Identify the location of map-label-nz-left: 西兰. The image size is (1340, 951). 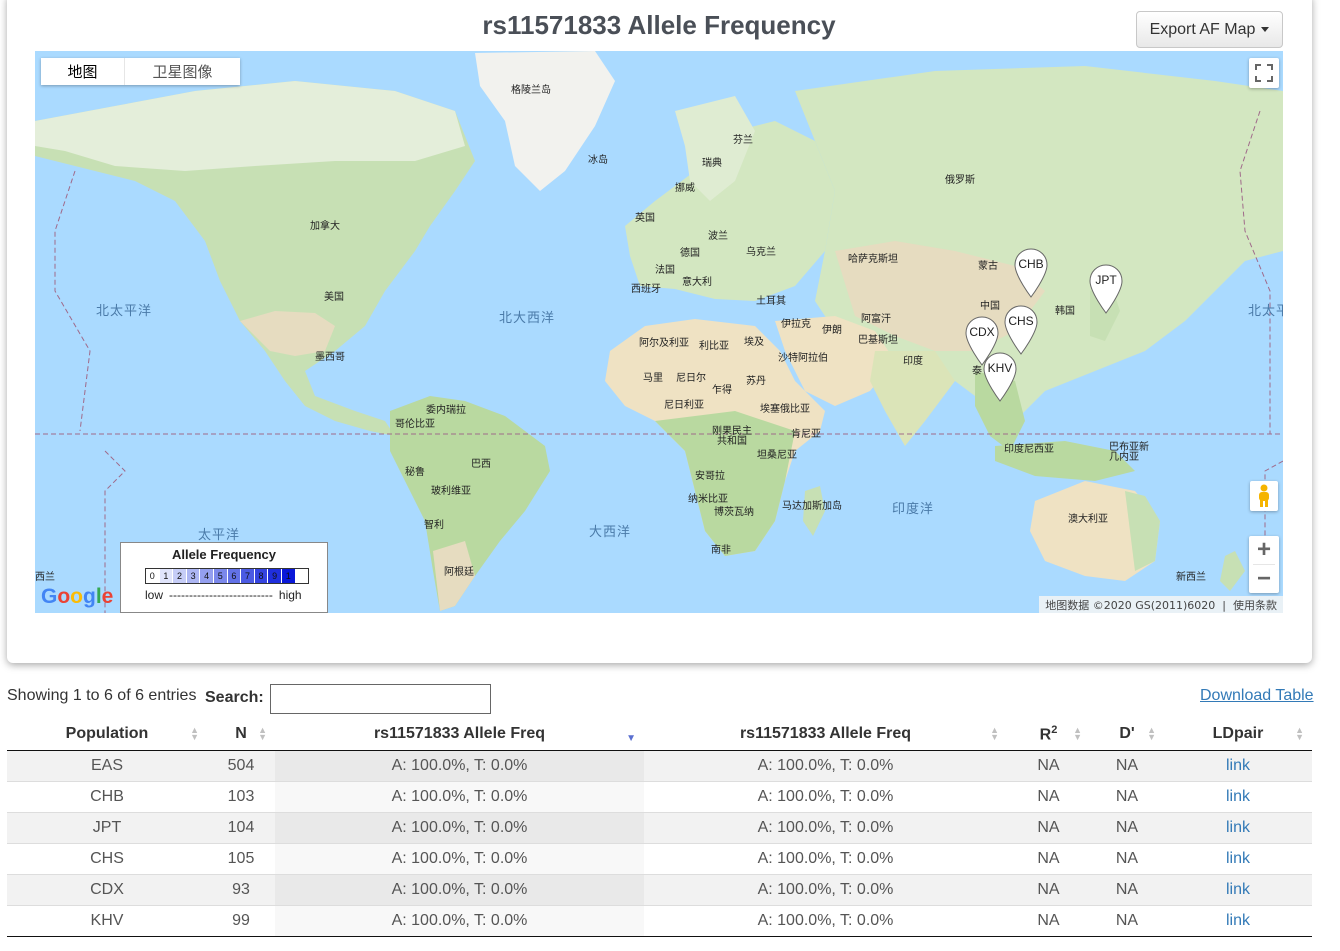
(45, 577).